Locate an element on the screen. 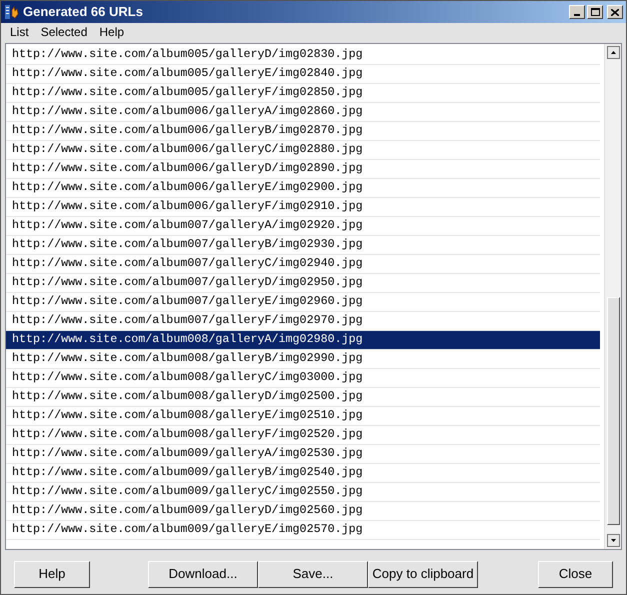  scrollbar is located at coordinates (612, 296).